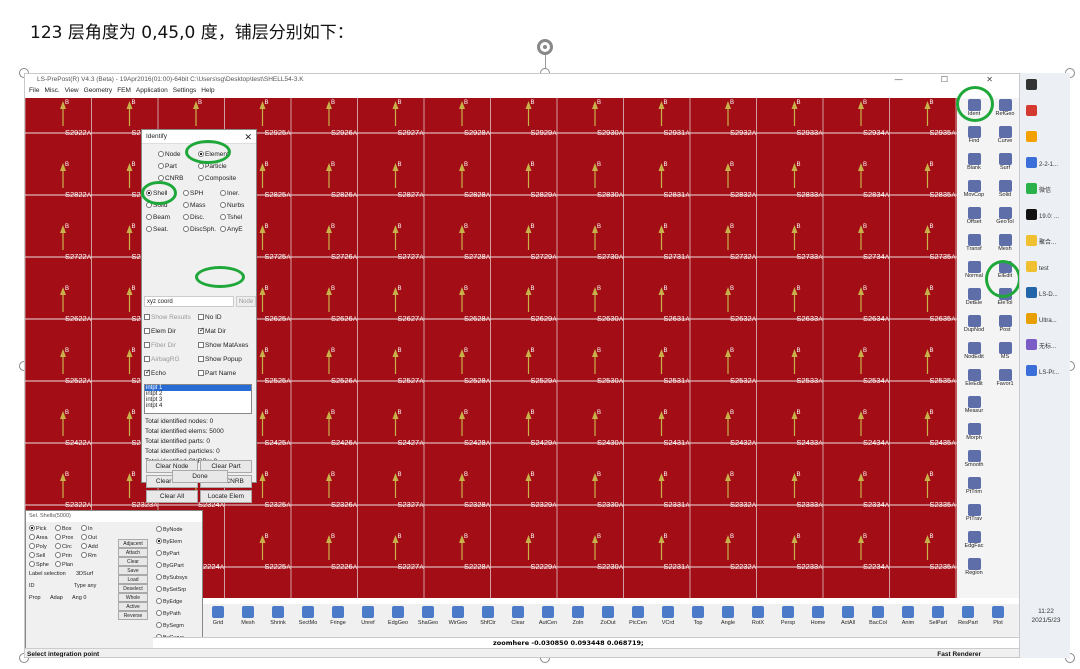 Image resolution: width=1080 pixels, height=669 pixels. Describe the element at coordinates (1004, 380) in the screenshot. I see `tool-favor1: Favor1` at that location.